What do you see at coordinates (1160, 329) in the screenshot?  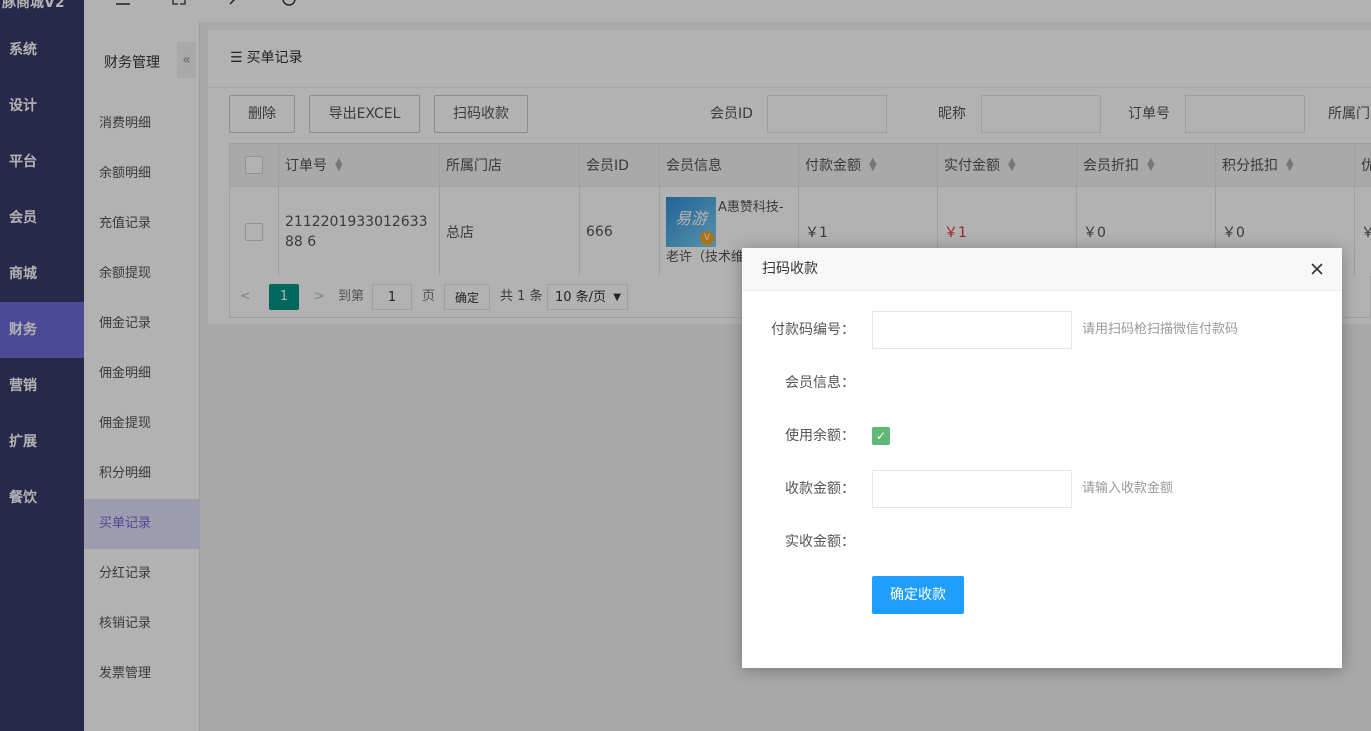 I see `payment-code-hint: 请用扫码枪扫描微信付款码` at bounding box center [1160, 329].